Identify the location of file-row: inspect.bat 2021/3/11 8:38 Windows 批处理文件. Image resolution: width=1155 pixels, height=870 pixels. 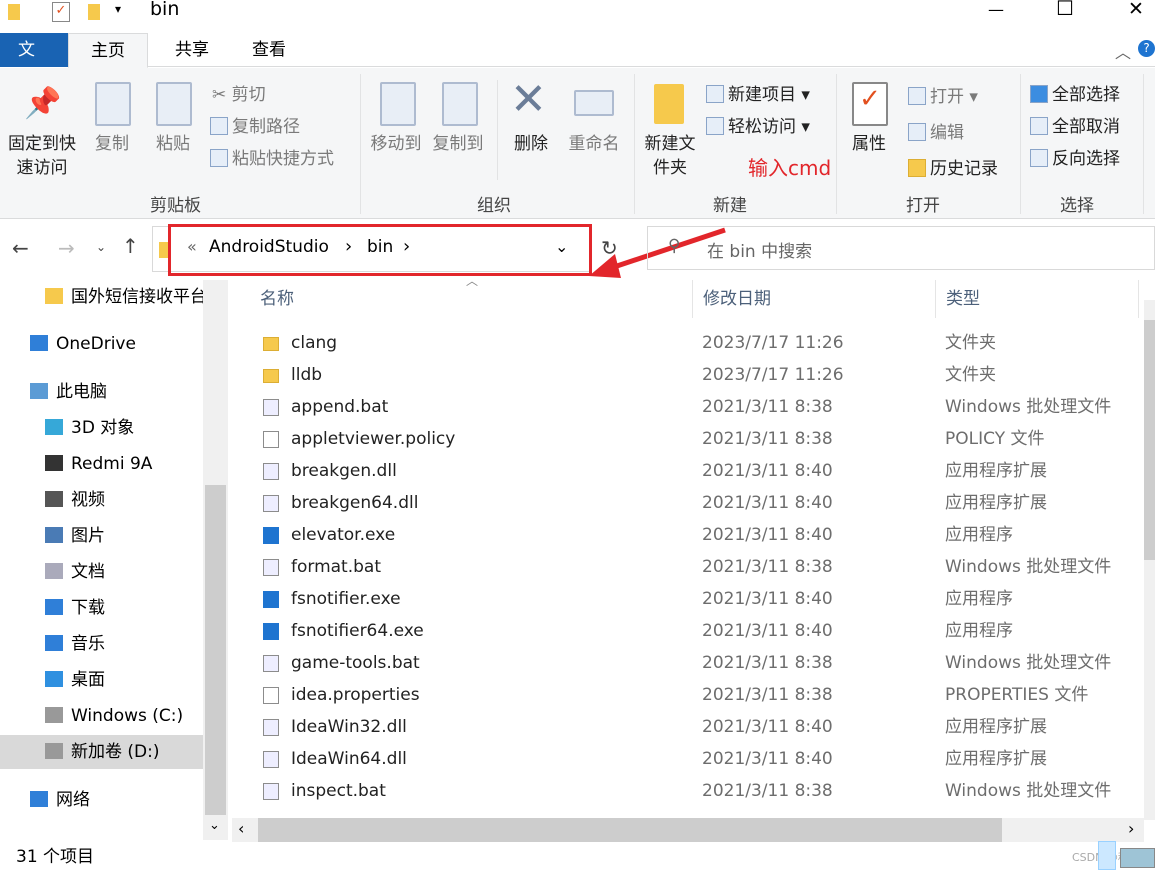
(685, 791).